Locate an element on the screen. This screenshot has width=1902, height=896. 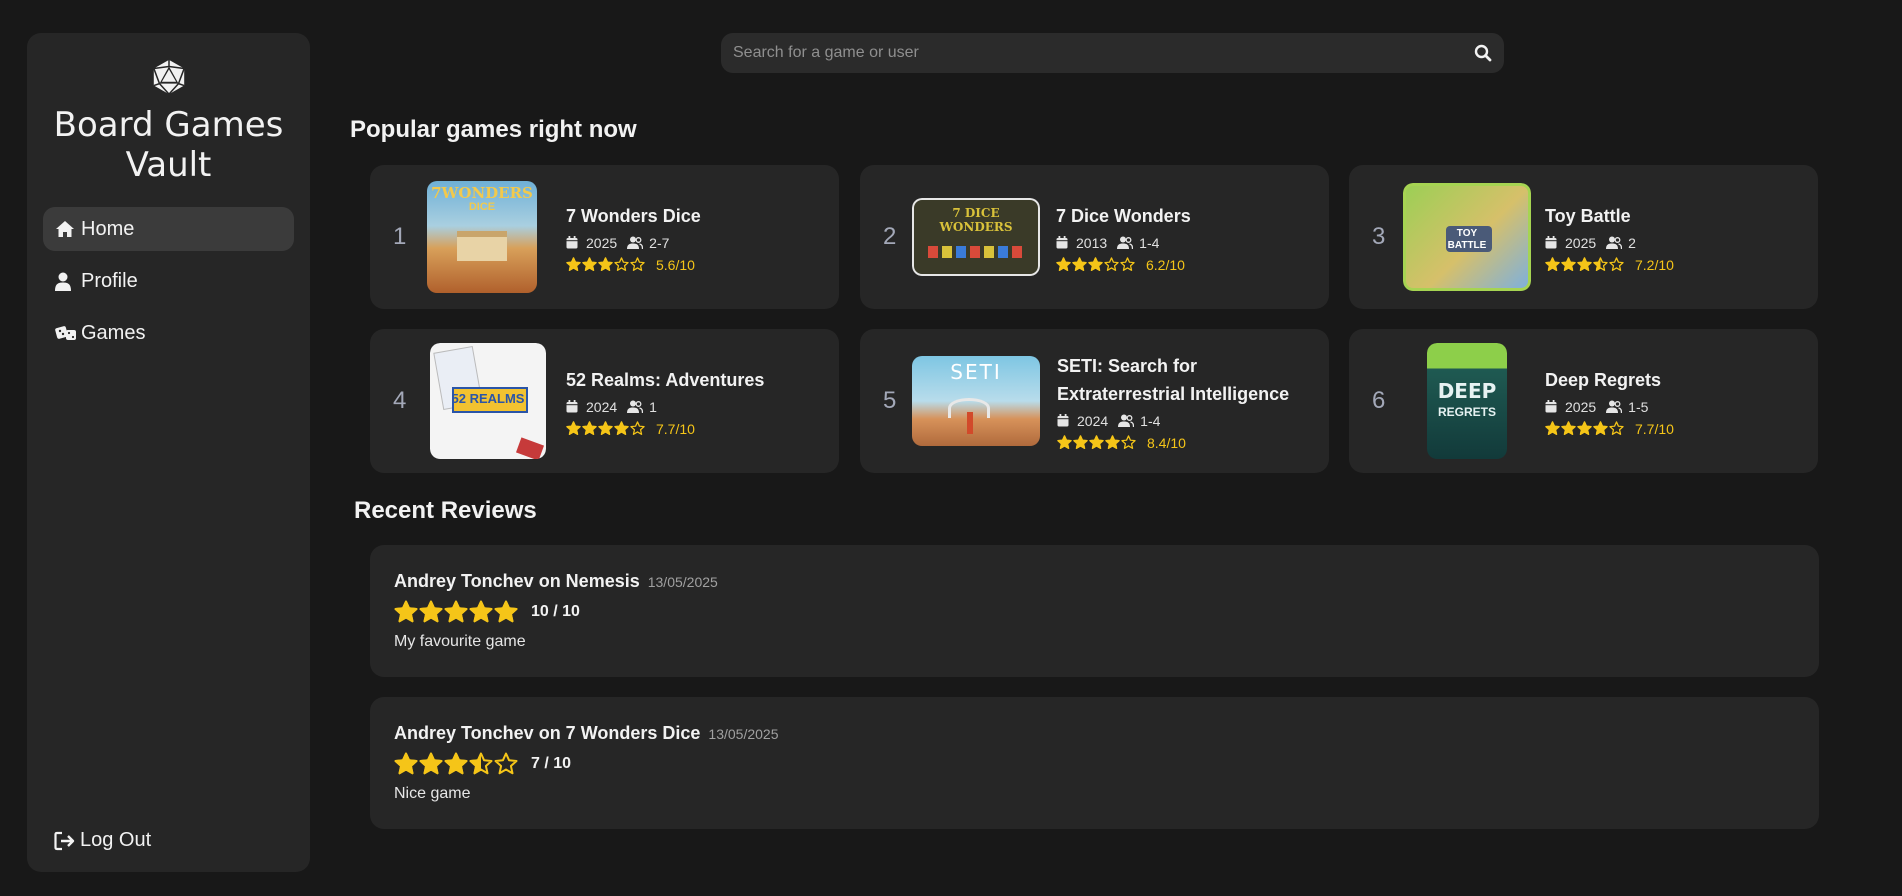
game-card: 3 TOY BATTLE Toy Battle 2025 2 7.2/10 is located at coordinates (1583, 237).